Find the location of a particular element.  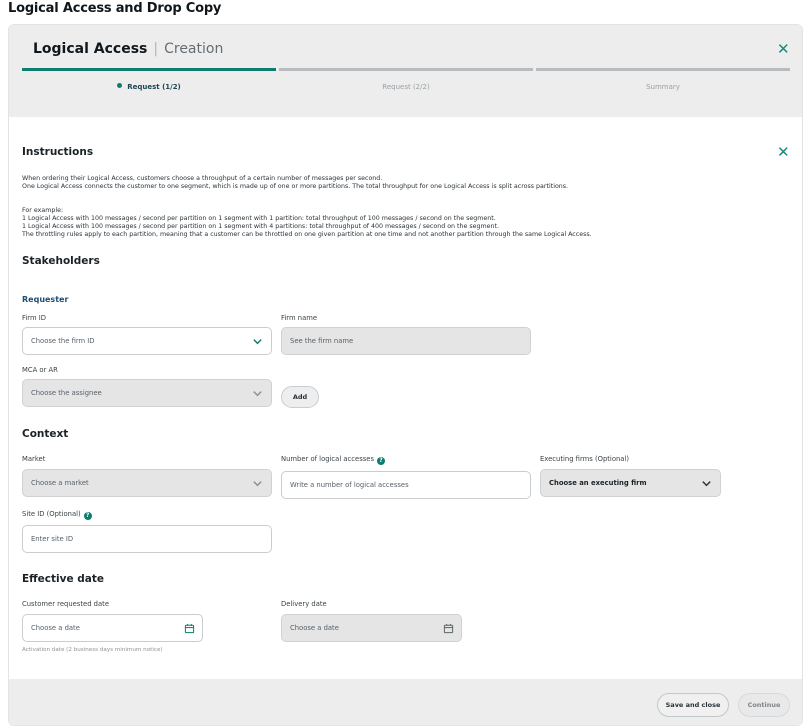

context-heading: Context is located at coordinates (45, 434).